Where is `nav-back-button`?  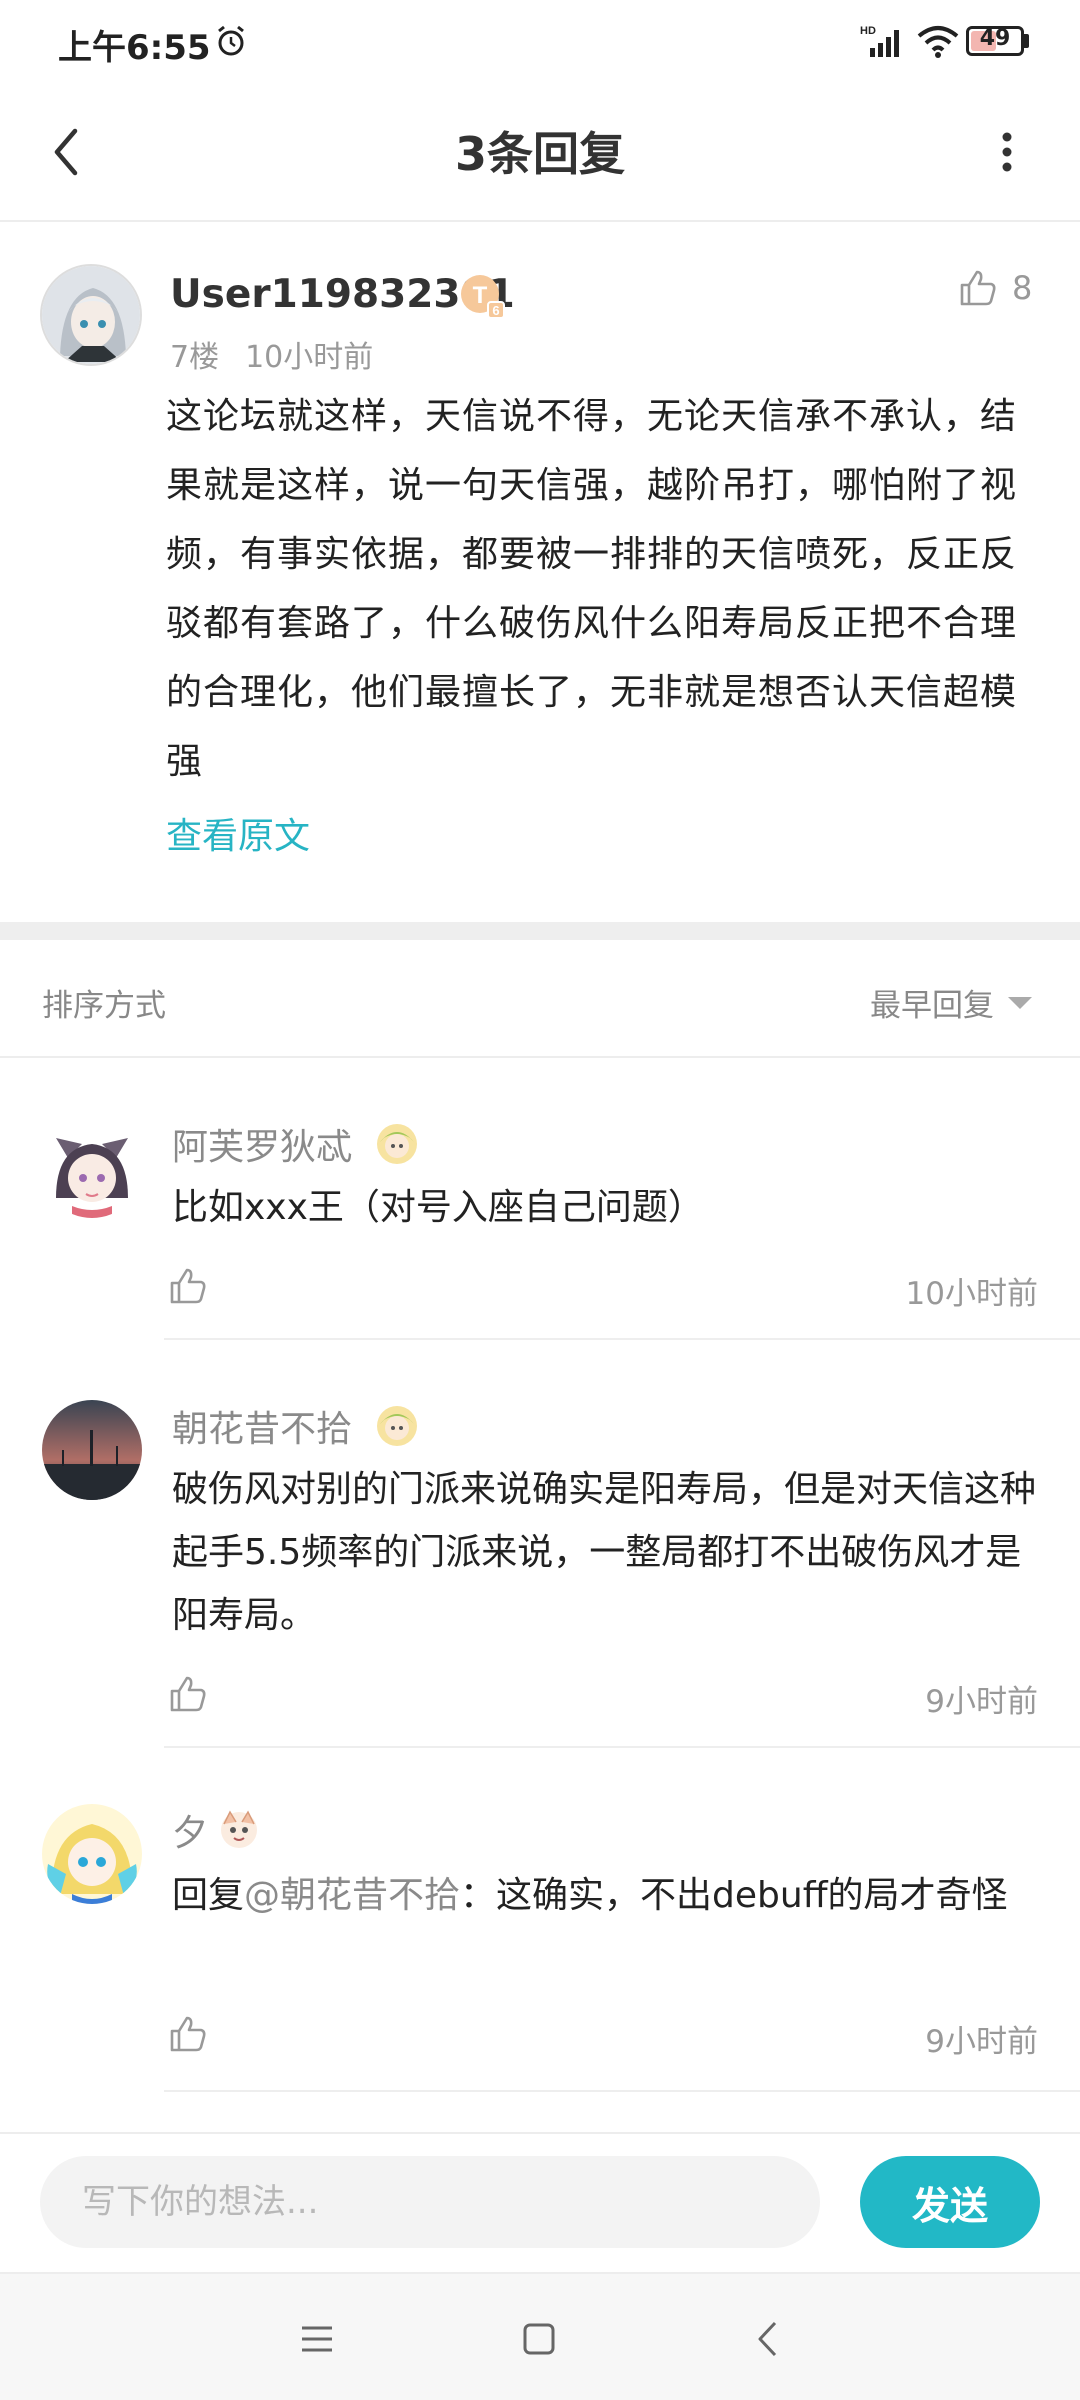
nav-back-button is located at coordinates (767, 2339).